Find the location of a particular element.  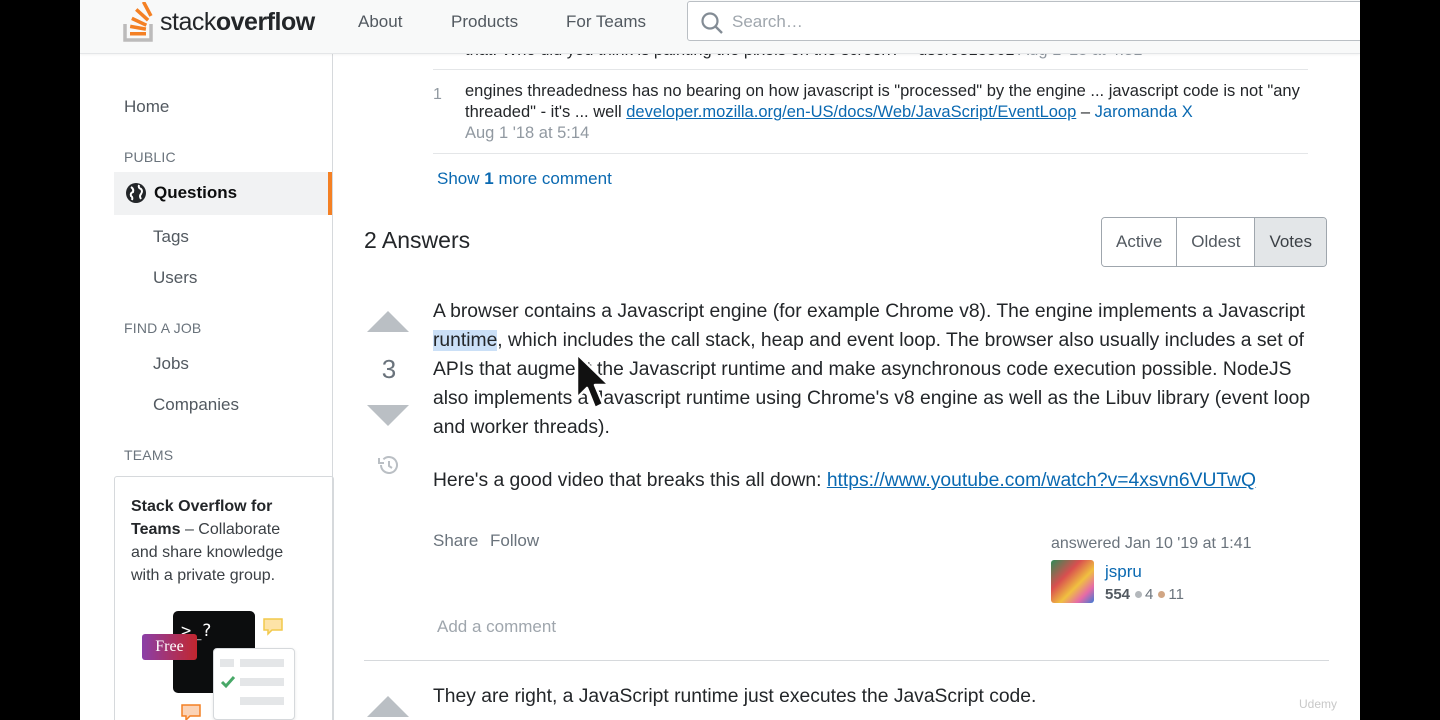

logo-text: stackoverflow is located at coordinates (237, 21).